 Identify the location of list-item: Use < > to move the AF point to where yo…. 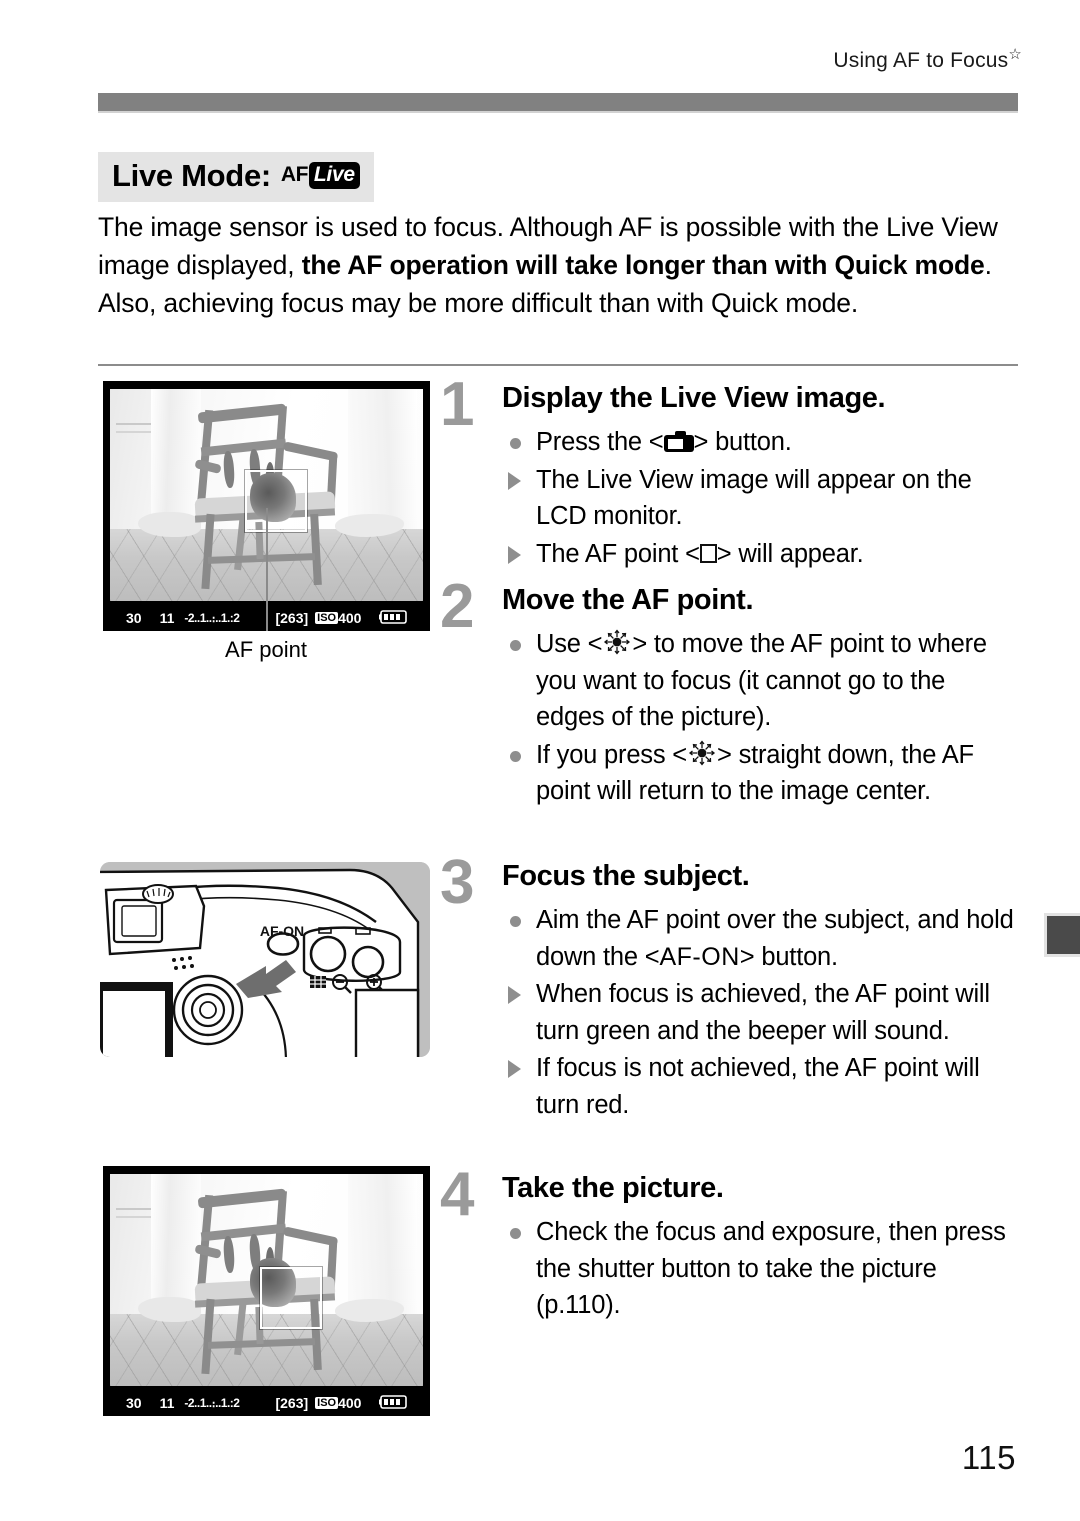
(759, 681).